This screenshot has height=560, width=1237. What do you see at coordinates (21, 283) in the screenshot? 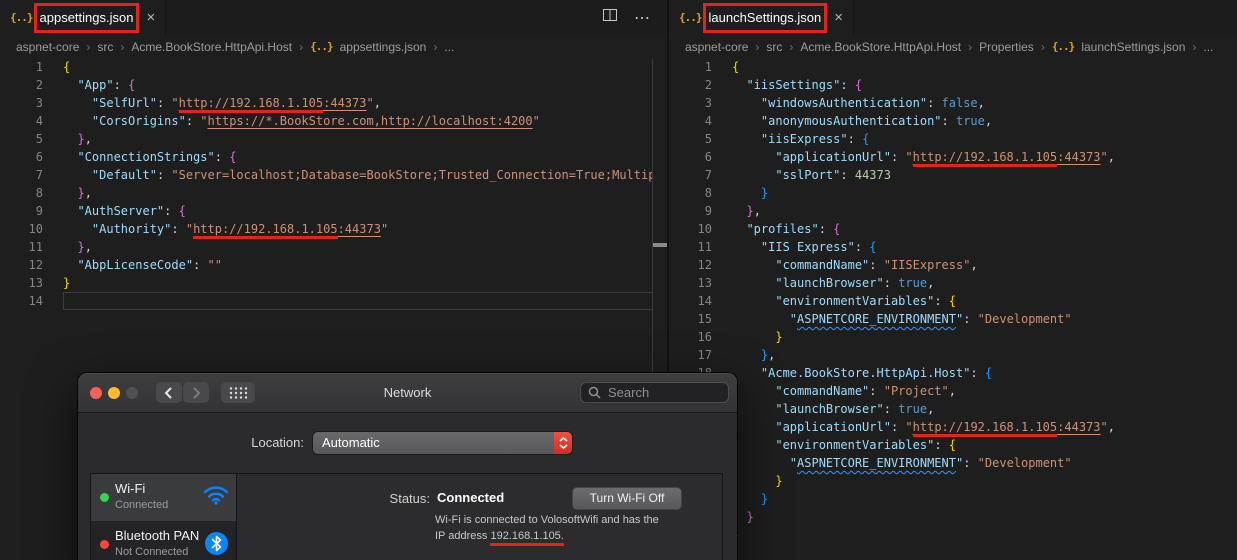
I see `line-number: 13` at bounding box center [21, 283].